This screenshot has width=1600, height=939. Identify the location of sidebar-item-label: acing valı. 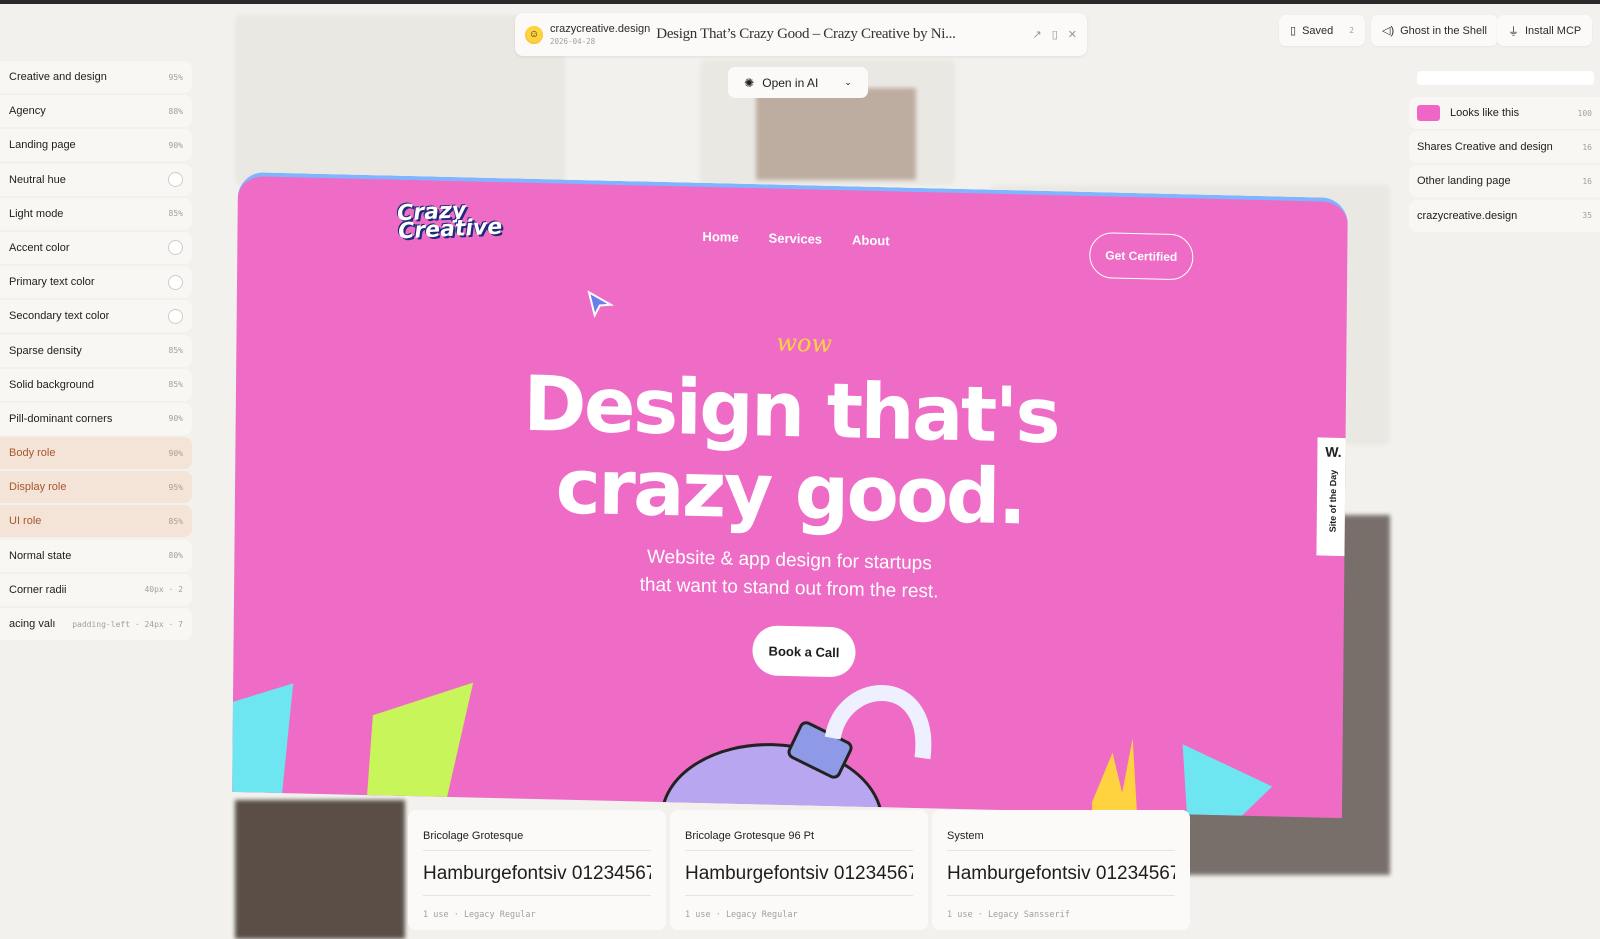
(32, 624).